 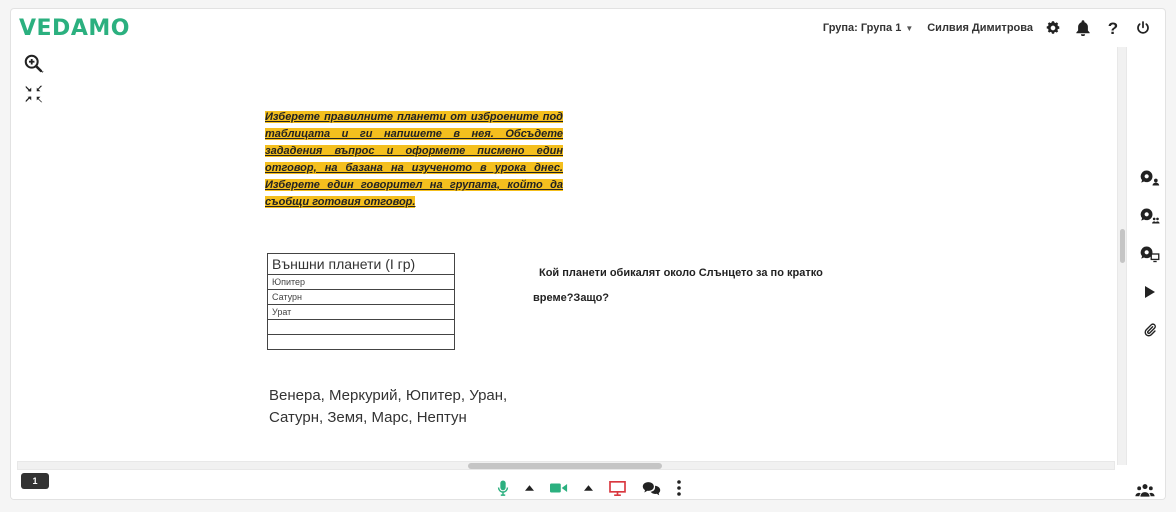 I want to click on planets-line-1: Венера, Меркурий, Юпитер, Уран,, so click(x=388, y=395).